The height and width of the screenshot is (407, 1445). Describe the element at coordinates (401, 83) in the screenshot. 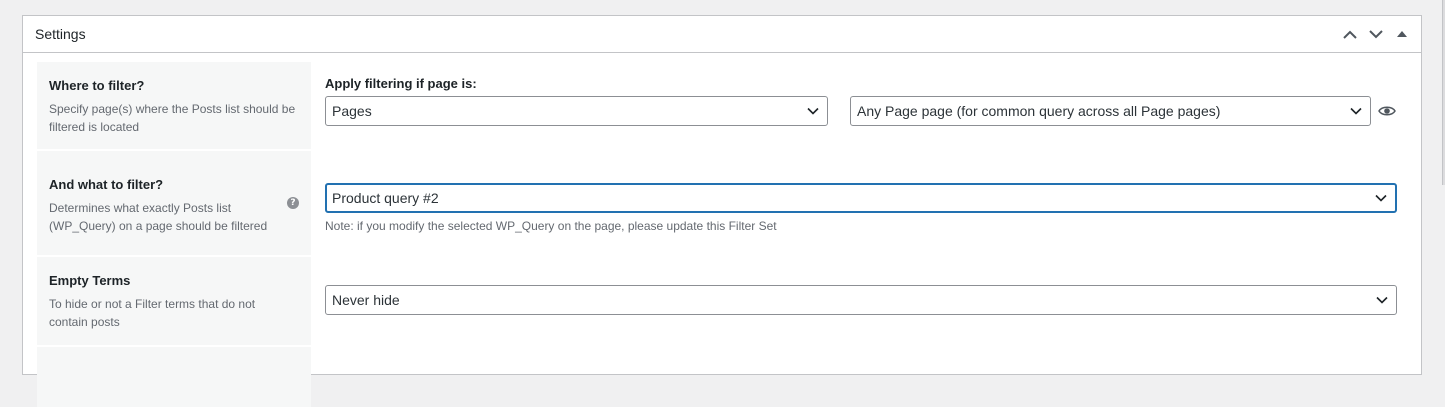

I see `apply-filtering-label: Apply filtering if page is:` at that location.